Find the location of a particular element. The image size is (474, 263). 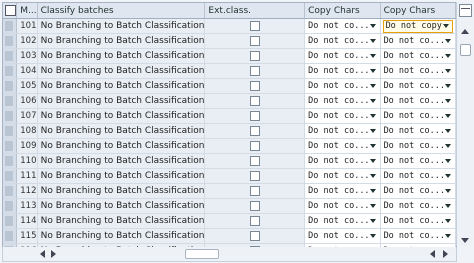

vertical-scrollbar is located at coordinates (464, 124).